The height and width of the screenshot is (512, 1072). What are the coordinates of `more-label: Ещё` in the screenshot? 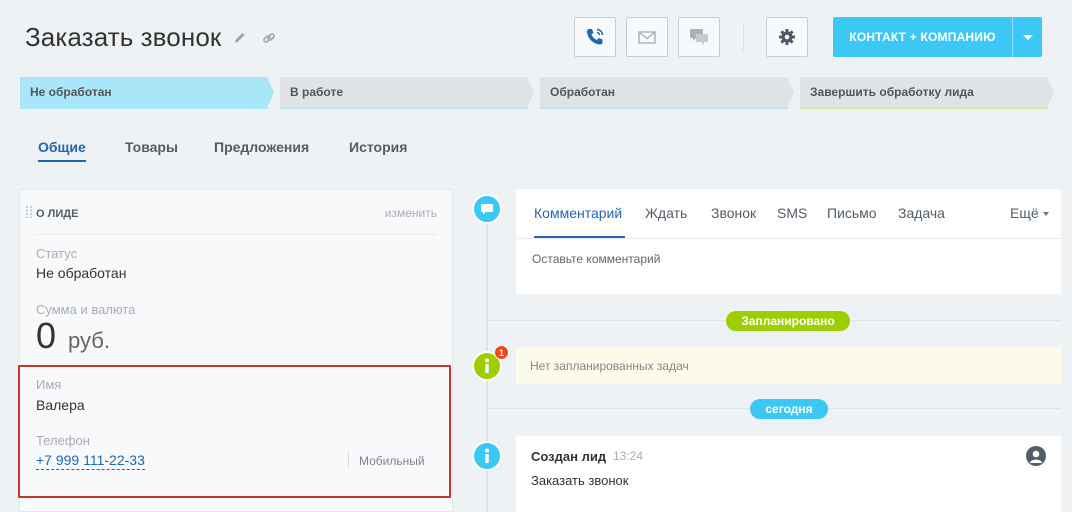 It's located at (1024, 213).